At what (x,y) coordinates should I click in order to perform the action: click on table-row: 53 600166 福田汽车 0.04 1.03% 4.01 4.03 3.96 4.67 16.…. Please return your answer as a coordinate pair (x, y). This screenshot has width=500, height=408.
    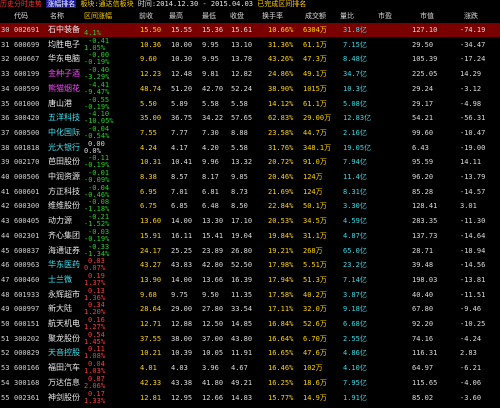
    Looking at the image, I should click on (250, 368).